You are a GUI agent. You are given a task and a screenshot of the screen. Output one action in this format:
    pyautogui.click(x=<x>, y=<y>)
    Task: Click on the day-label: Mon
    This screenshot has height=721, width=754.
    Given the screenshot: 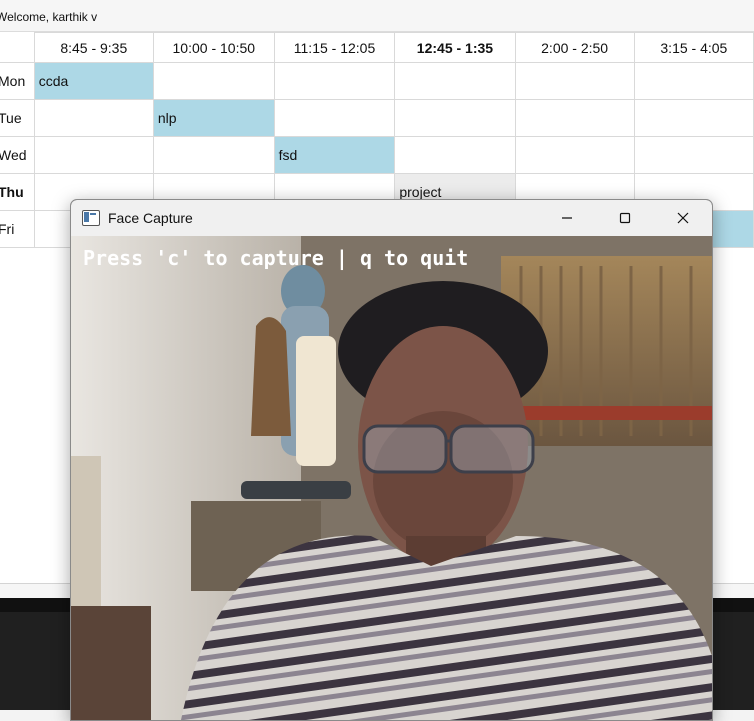 What is the action you would take?
    pyautogui.click(x=17, y=81)
    